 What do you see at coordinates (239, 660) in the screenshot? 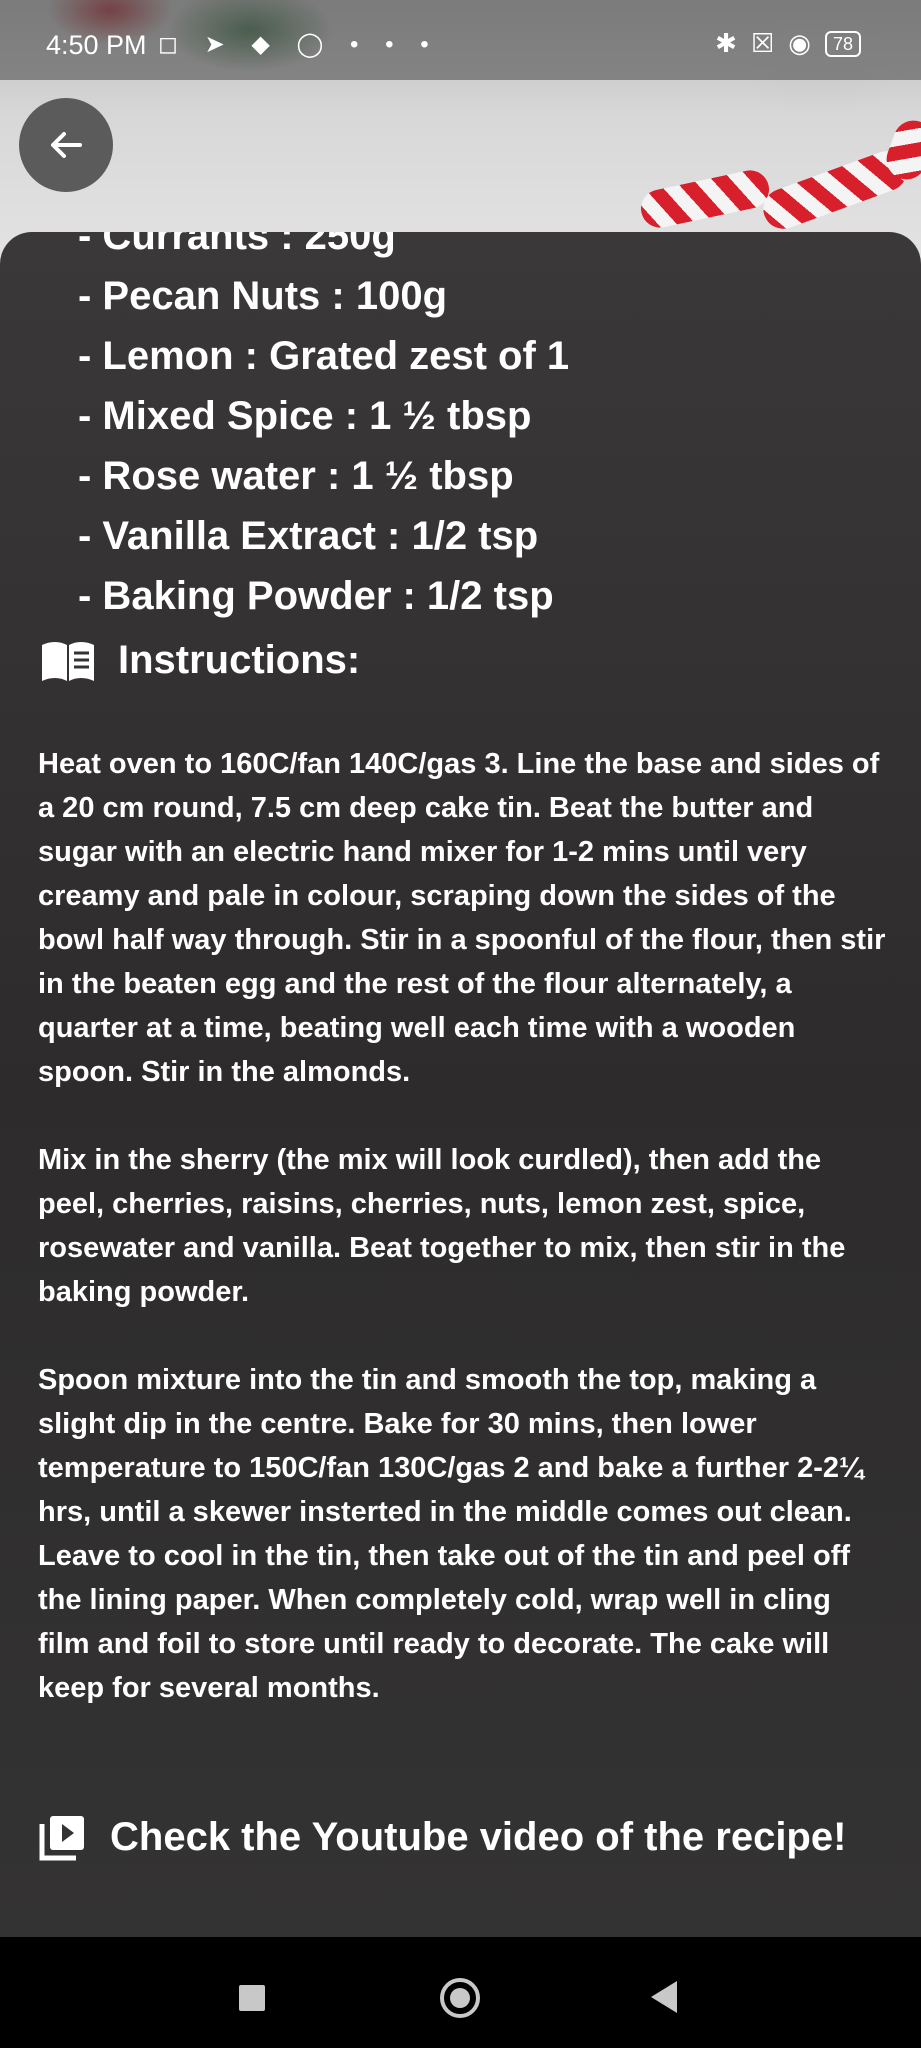
I see `instructions-title: Instructions:` at bounding box center [239, 660].